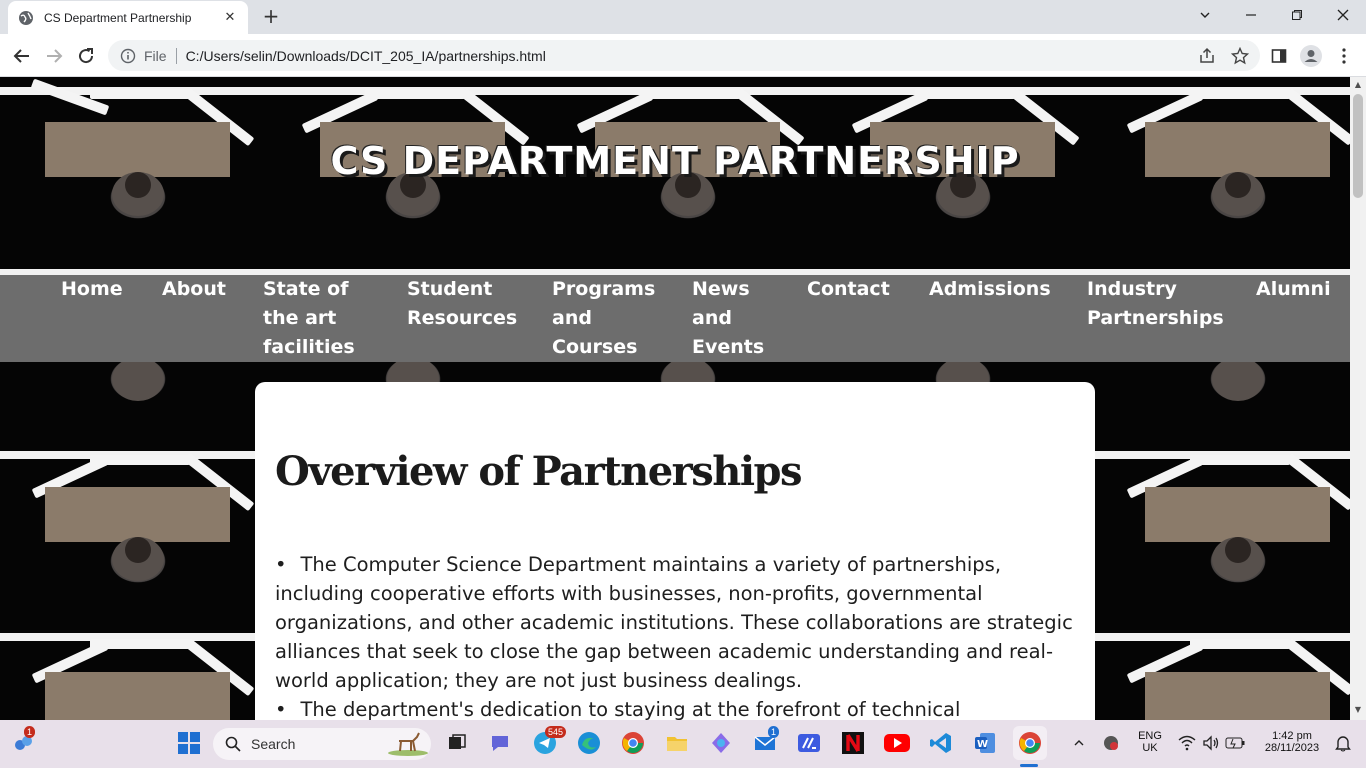 This screenshot has height=768, width=1366. What do you see at coordinates (300, 318) in the screenshot?
I see `nav-facilities-line-2: the art` at bounding box center [300, 318].